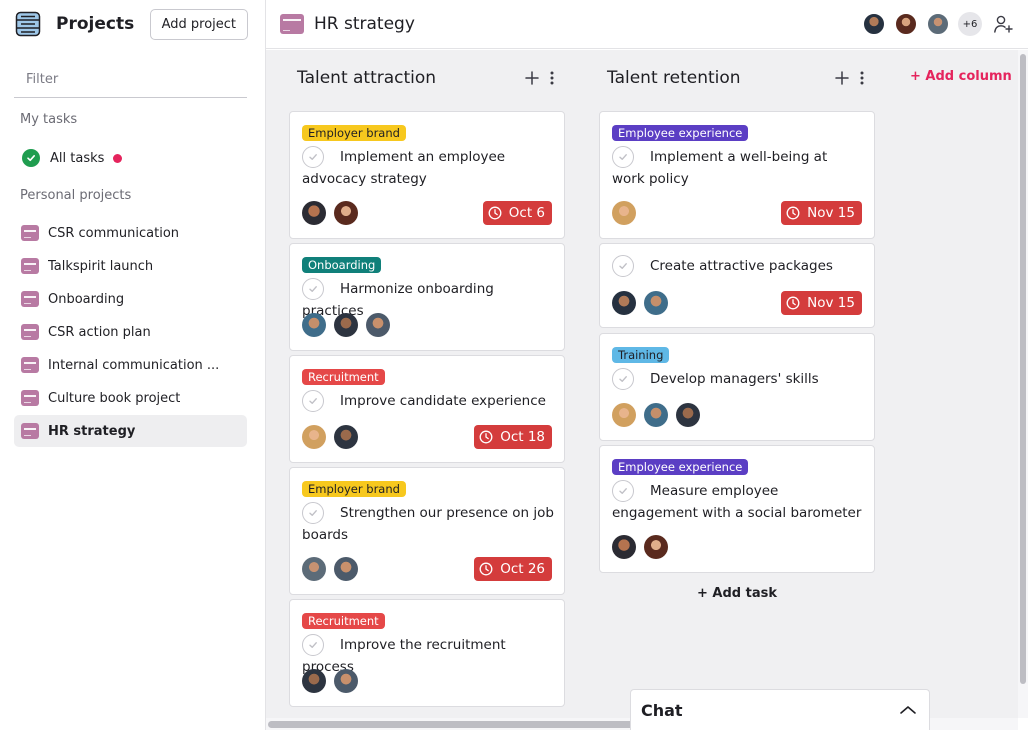 The image size is (1028, 730). I want to click on more-members-badge: +6, so click(970, 24).